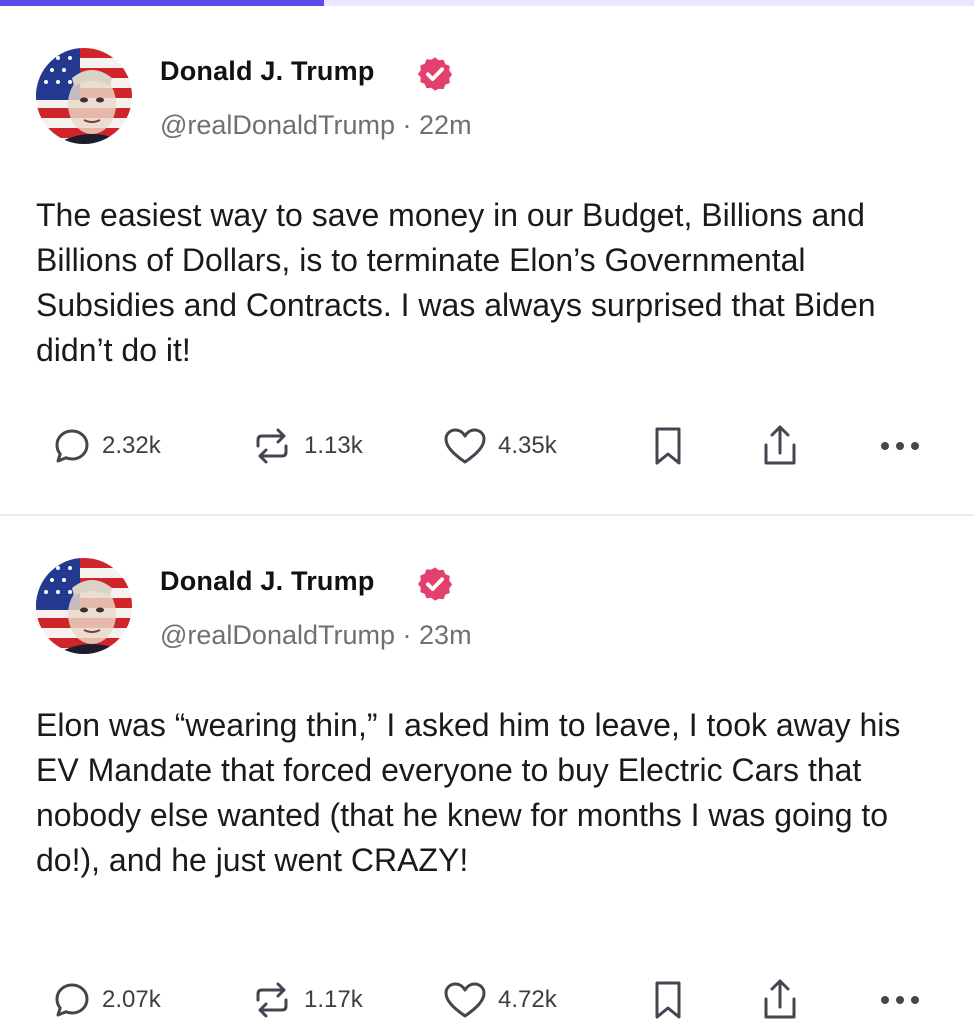 The image size is (974, 1028). Describe the element at coordinates (333, 999) in the screenshot. I see `repost-count: 1.17k` at that location.